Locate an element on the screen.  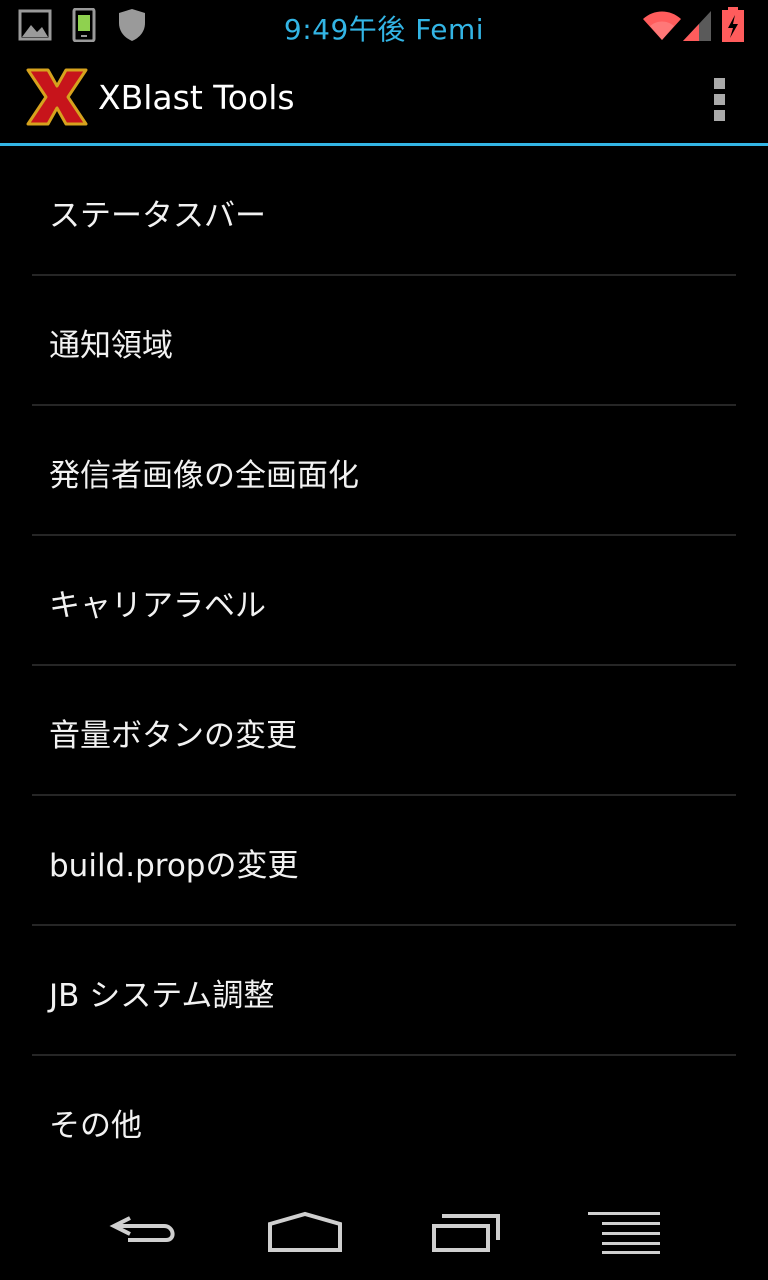
menu-item-label: 通知領域 is located at coordinates (111, 346).